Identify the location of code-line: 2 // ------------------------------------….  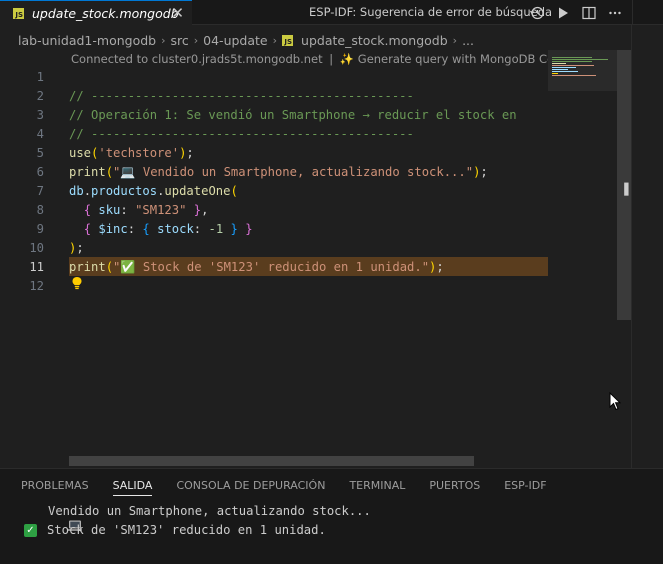
(274, 95).